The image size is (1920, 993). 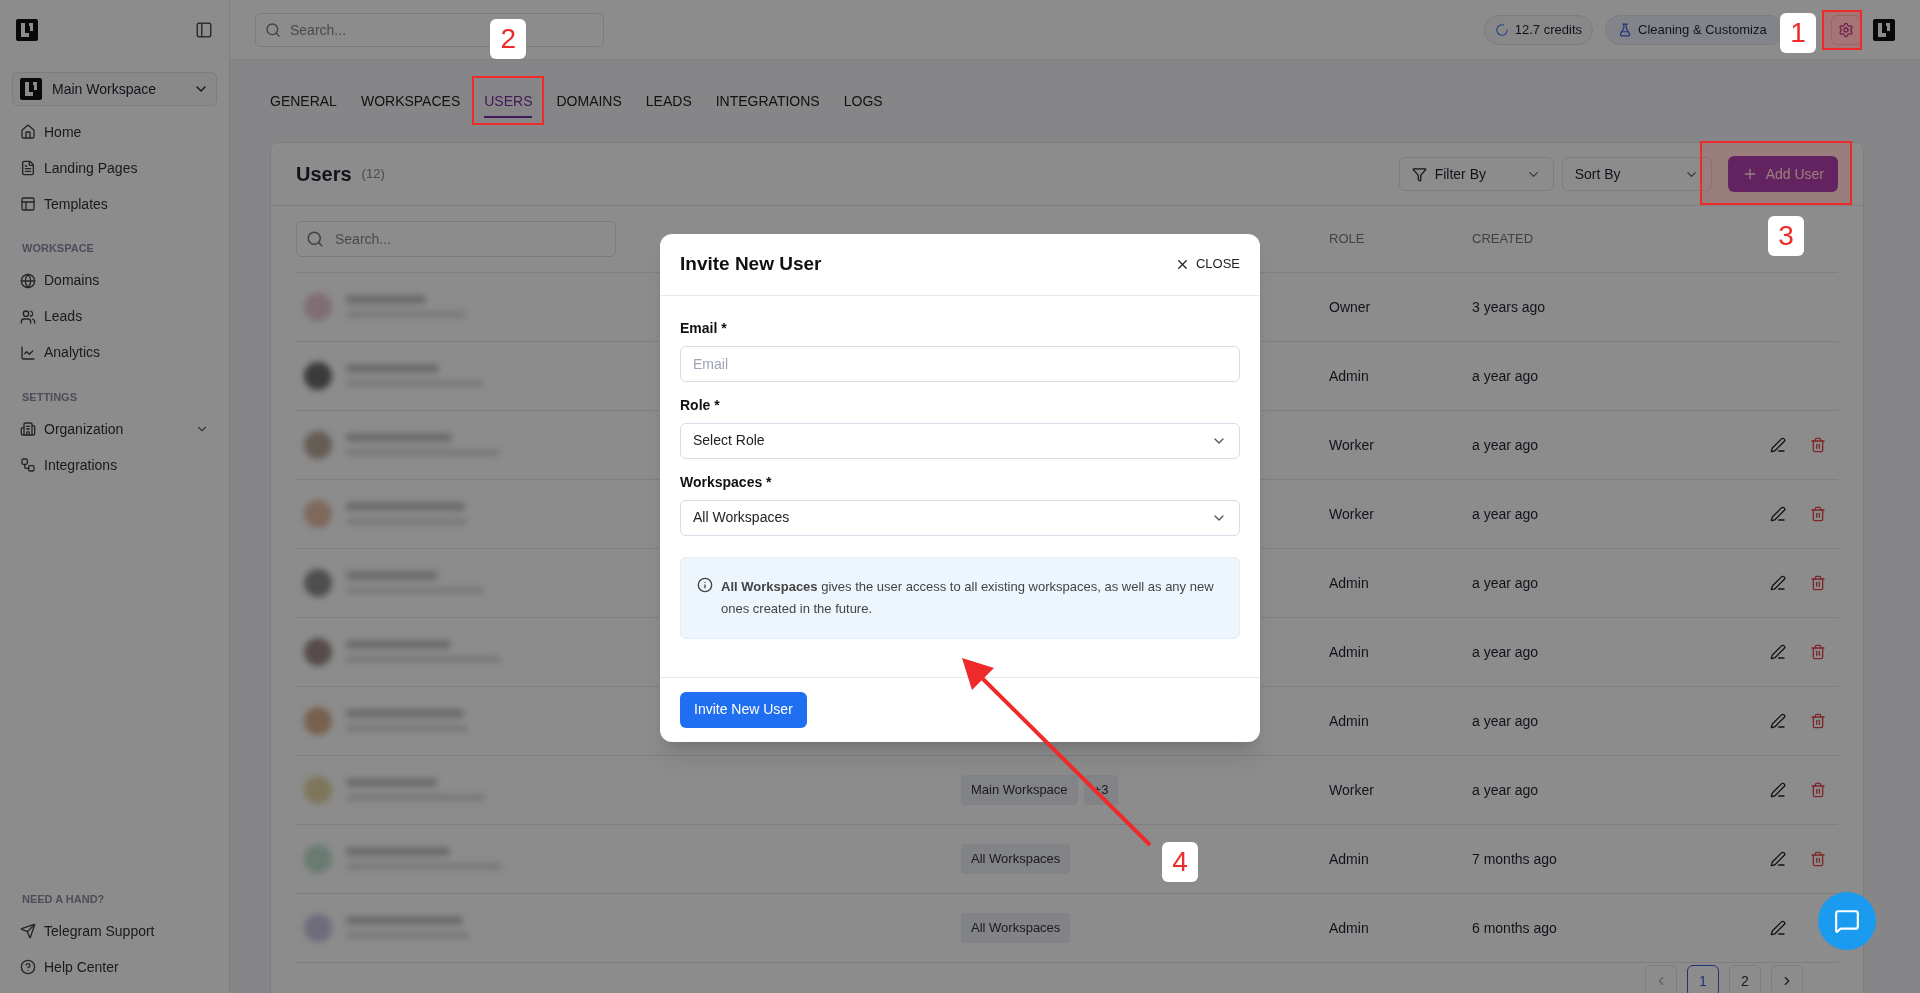 What do you see at coordinates (373, 174) in the screenshot?
I see `user-count: (12)` at bounding box center [373, 174].